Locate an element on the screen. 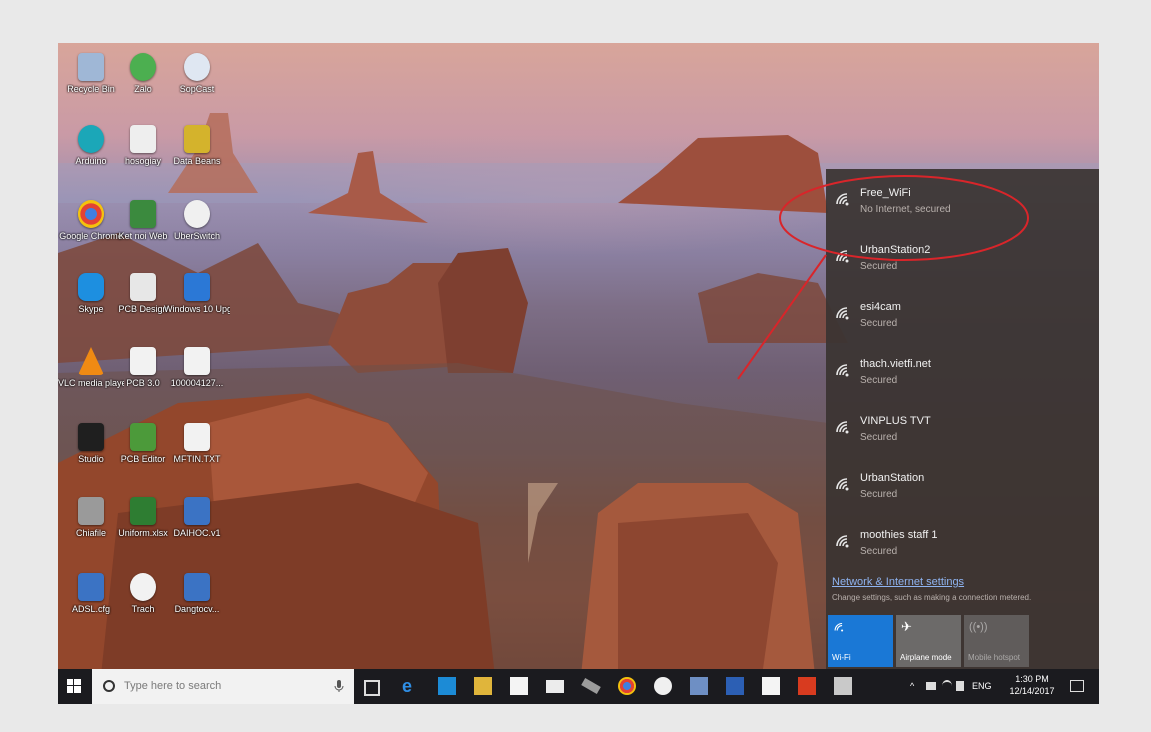 The width and height of the screenshot is (1151, 732). taskbar-search-box: Type here to search is located at coordinates (223, 686).